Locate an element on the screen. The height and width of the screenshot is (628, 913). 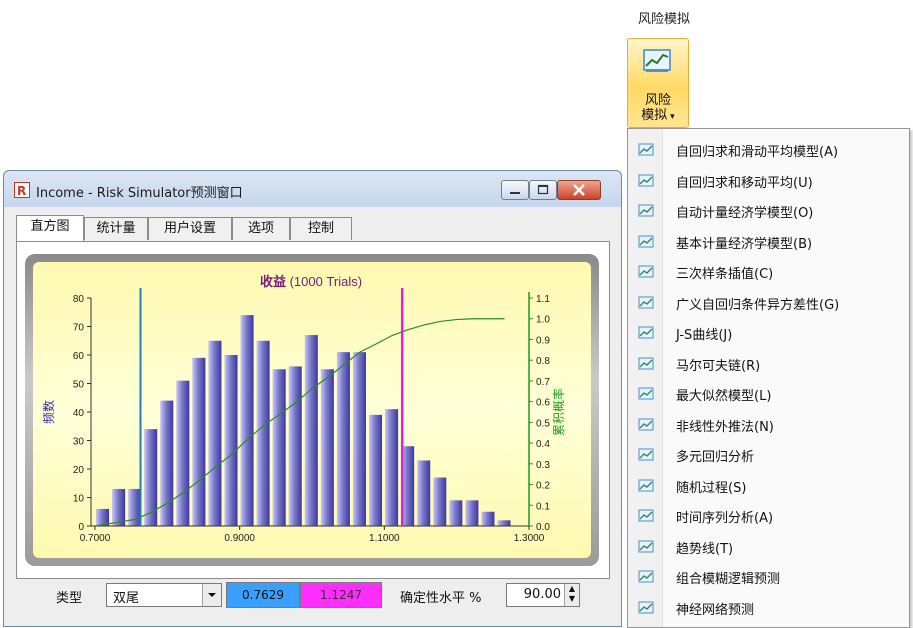
upper-bound-value: 1.1247 is located at coordinates (341, 595).